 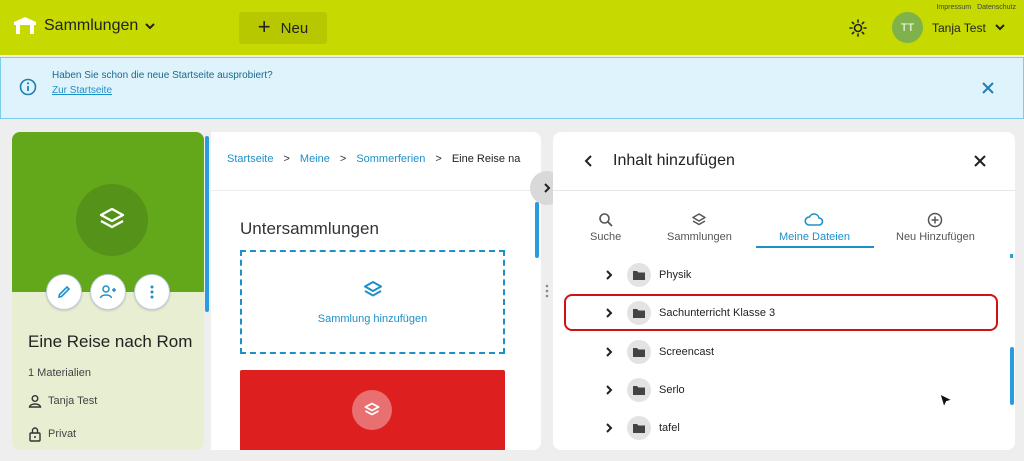 What do you see at coordinates (372, 319) in the screenshot?
I see `add-subcollection-label: Sammlung hinzufügen` at bounding box center [372, 319].